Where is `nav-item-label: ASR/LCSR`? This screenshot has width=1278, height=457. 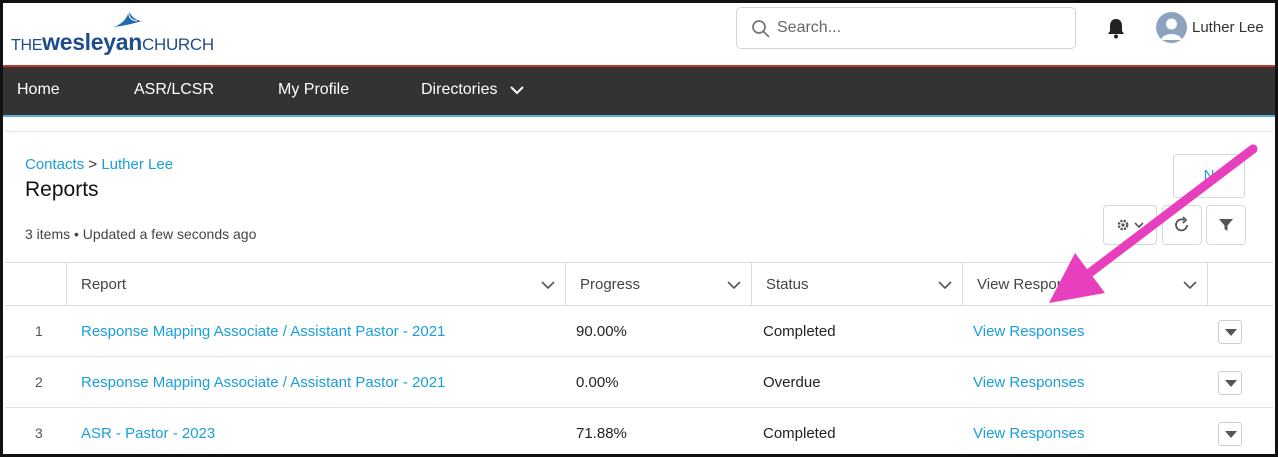
nav-item-label: ASR/LCSR is located at coordinates (174, 89).